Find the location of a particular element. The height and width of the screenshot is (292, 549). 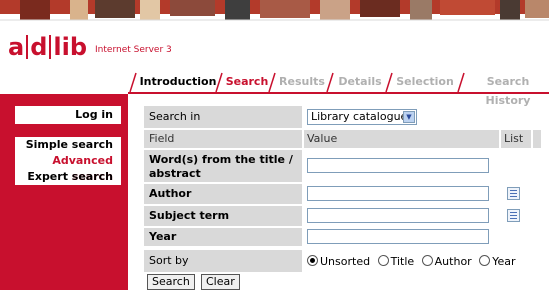

search-in-cell: Library catalogue ▼ is located at coordinates (422, 117).